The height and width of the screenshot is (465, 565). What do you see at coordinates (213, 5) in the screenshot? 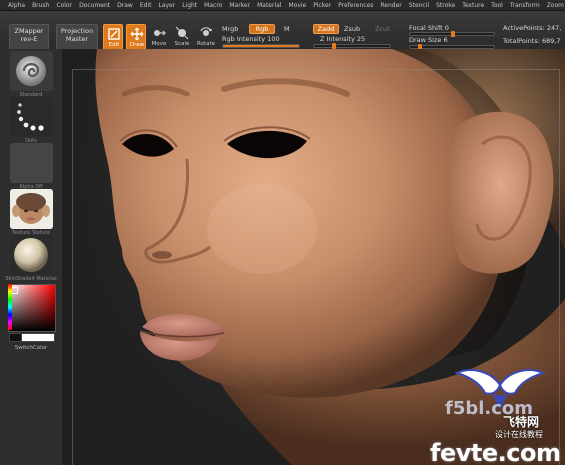
I see `menu-macro: Macro` at bounding box center [213, 5].